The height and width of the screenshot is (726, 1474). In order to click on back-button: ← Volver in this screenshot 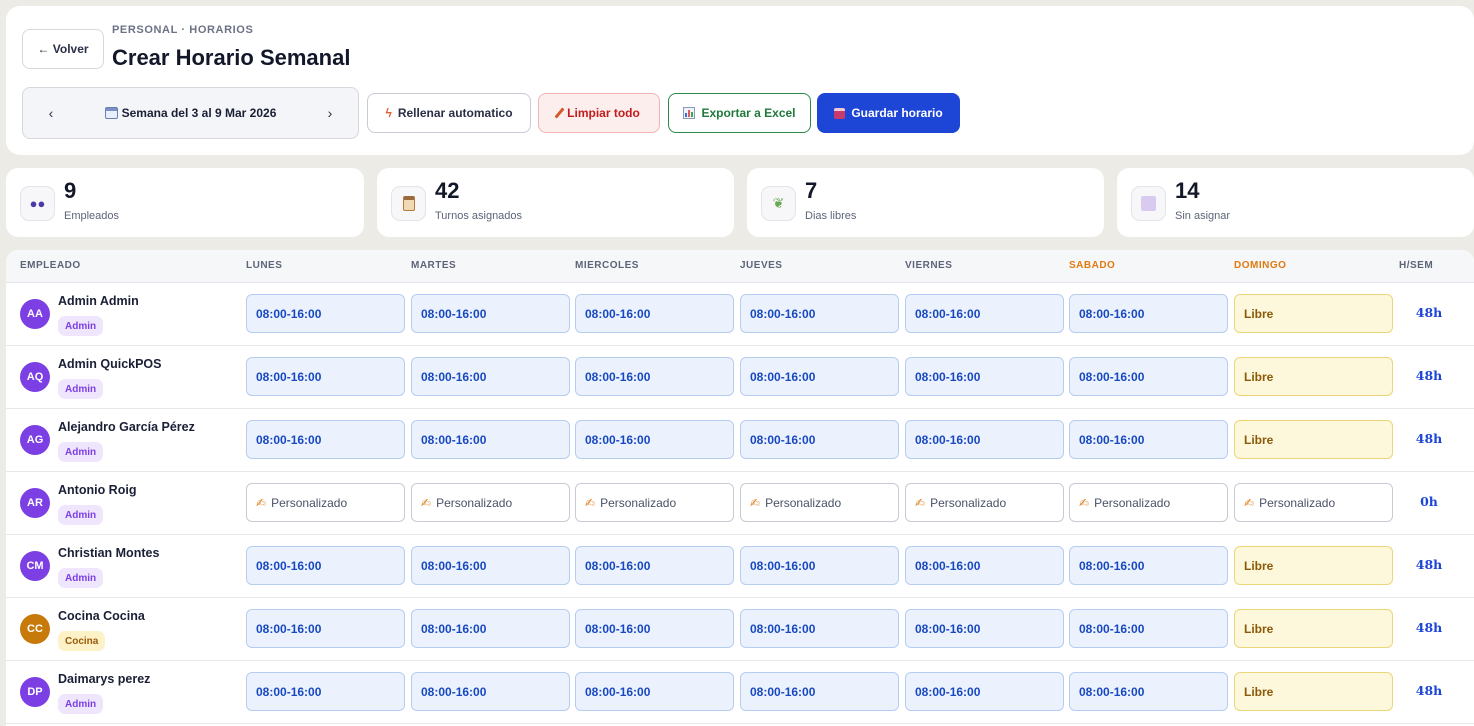, I will do `click(63, 49)`.